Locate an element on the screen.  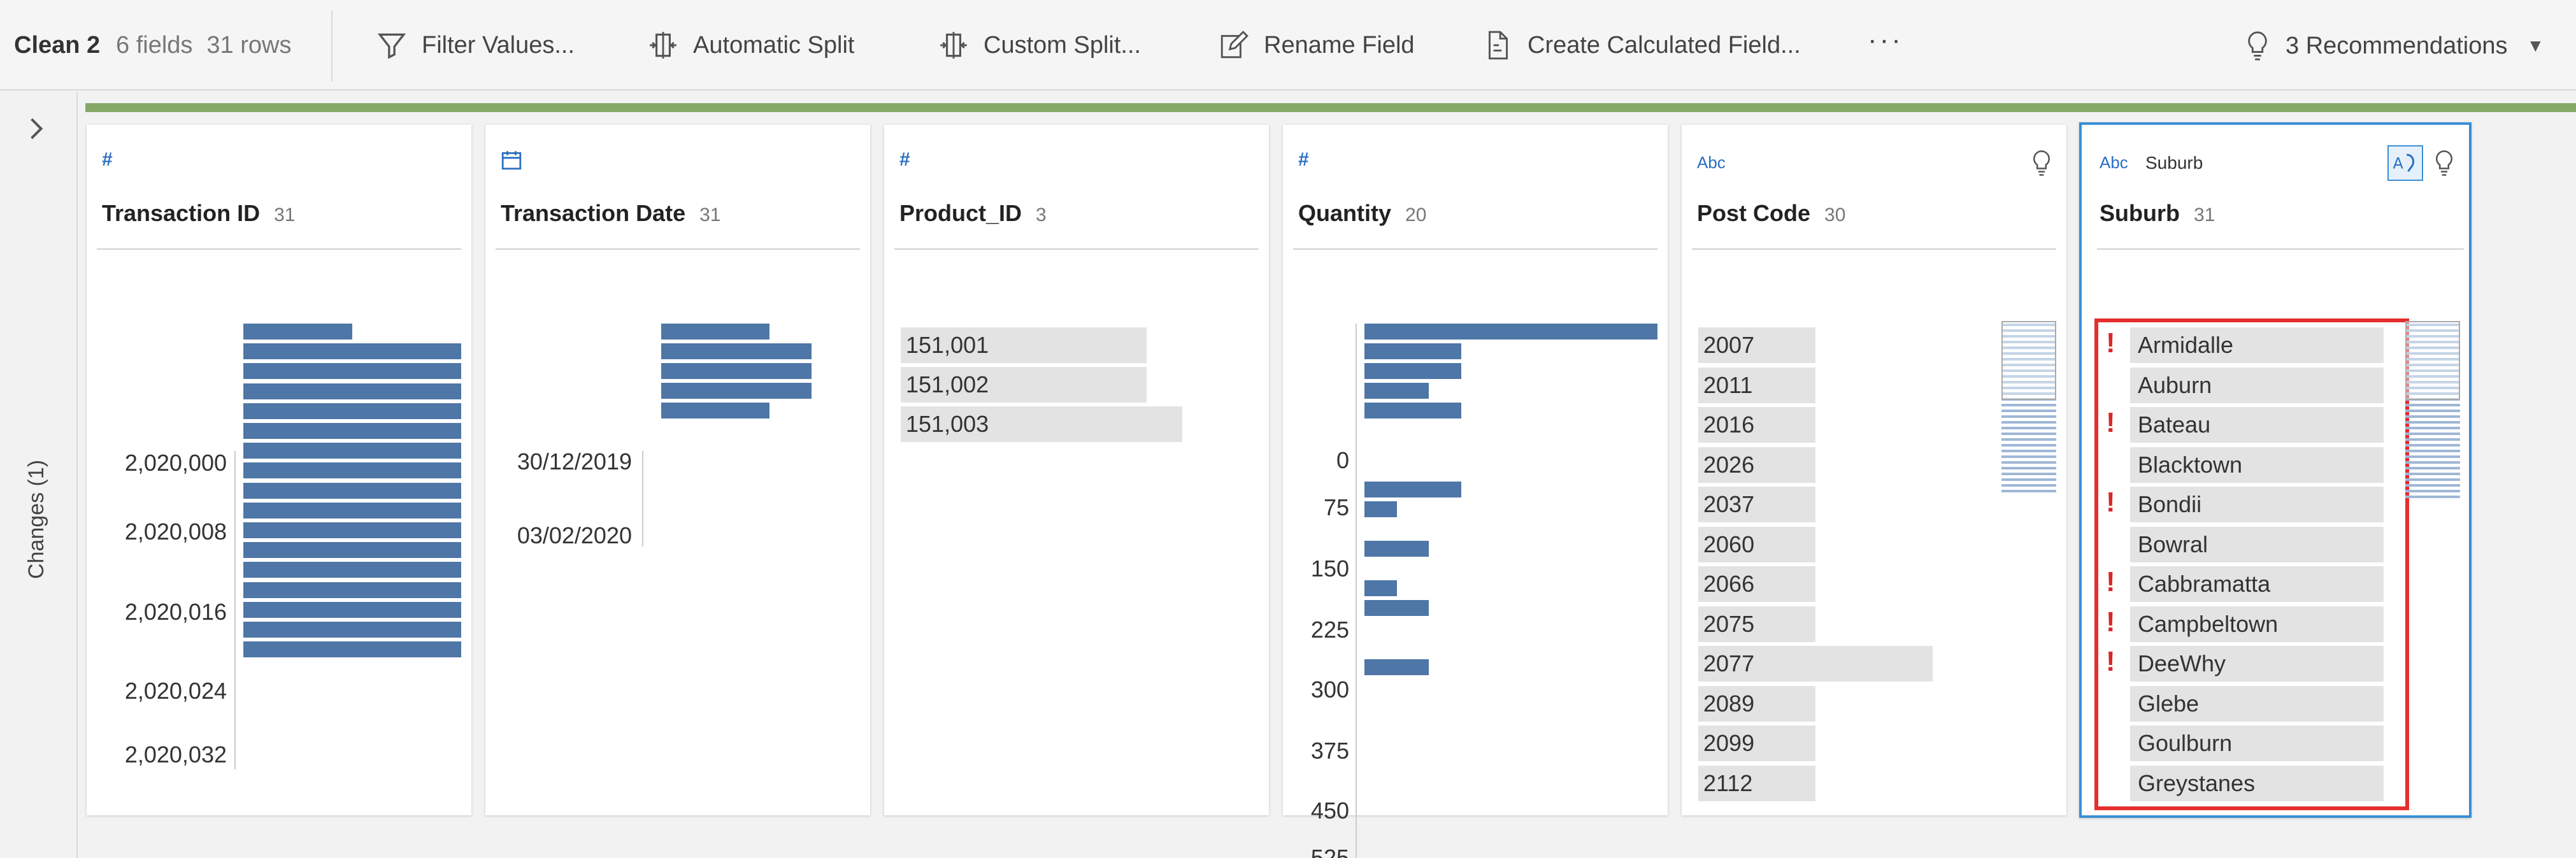
data-role-icon: A is located at coordinates (2405, 163).